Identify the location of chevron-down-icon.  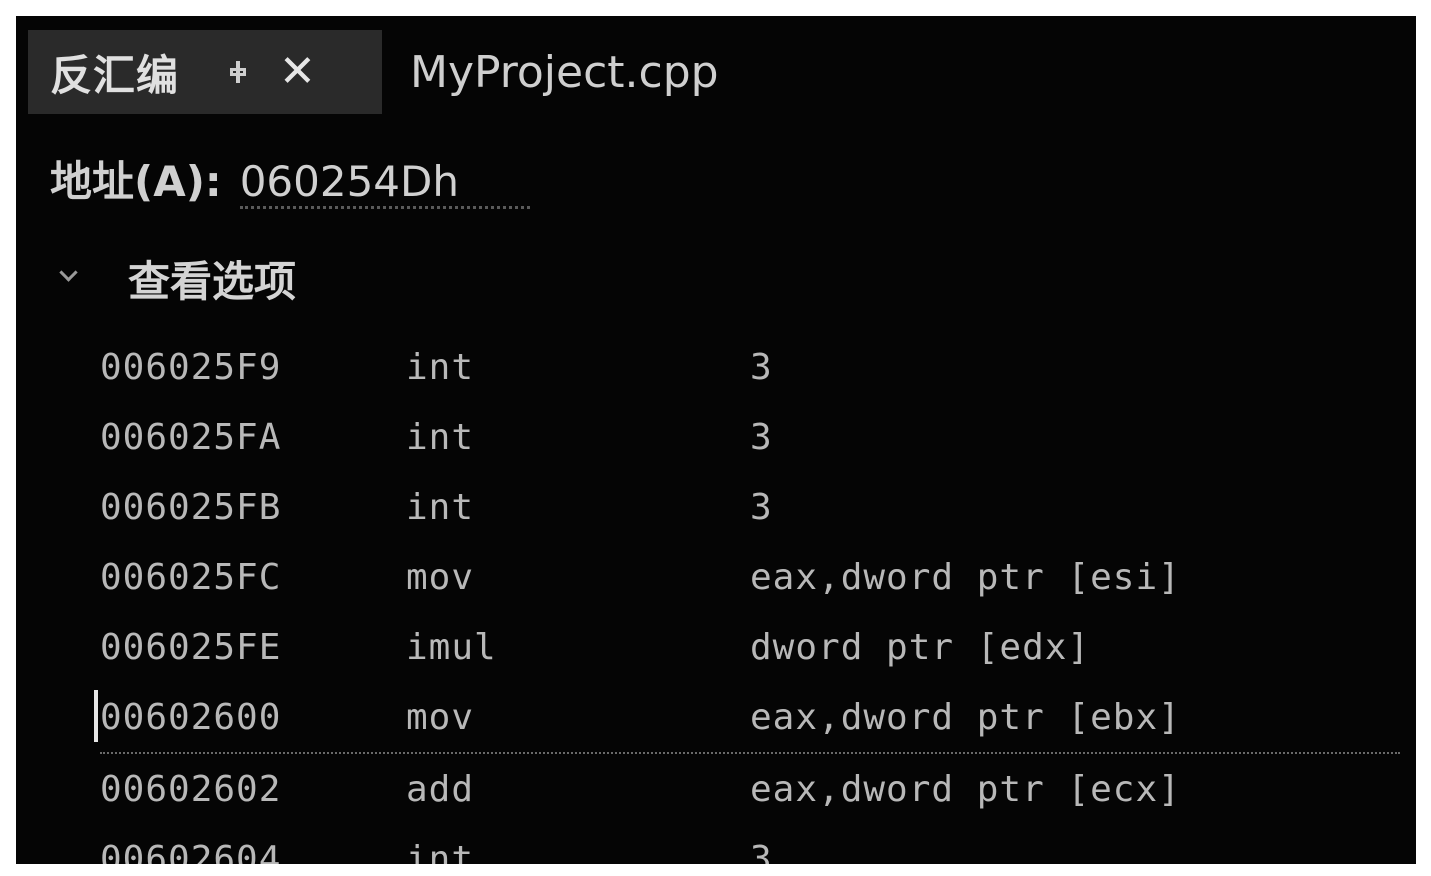
(69, 275).